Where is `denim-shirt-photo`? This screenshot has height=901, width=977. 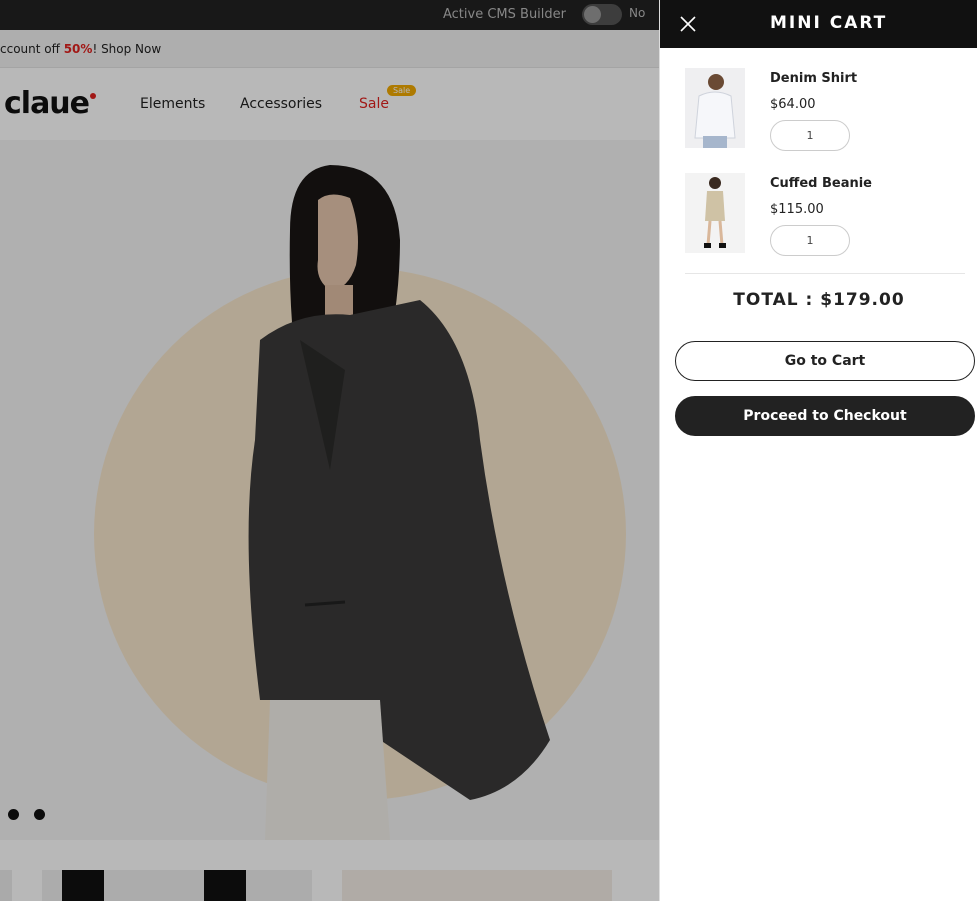
denim-shirt-photo is located at coordinates (715, 108).